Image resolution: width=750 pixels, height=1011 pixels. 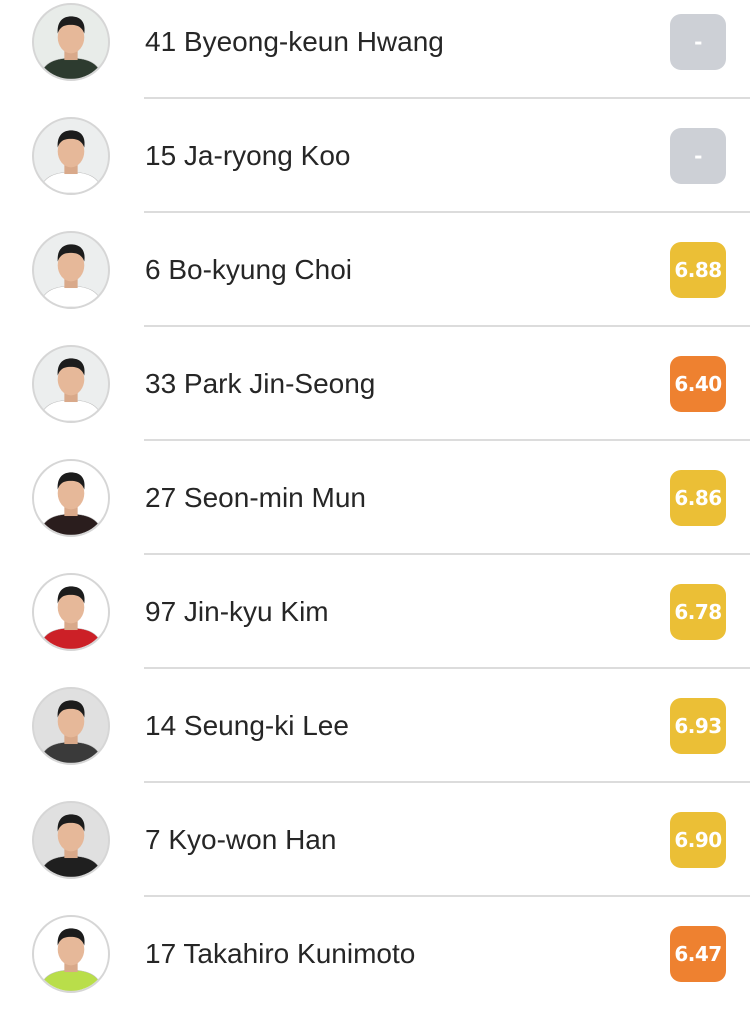 I want to click on player-row: 6 Bo-kyung Choi 6.88, so click(x=375, y=270).